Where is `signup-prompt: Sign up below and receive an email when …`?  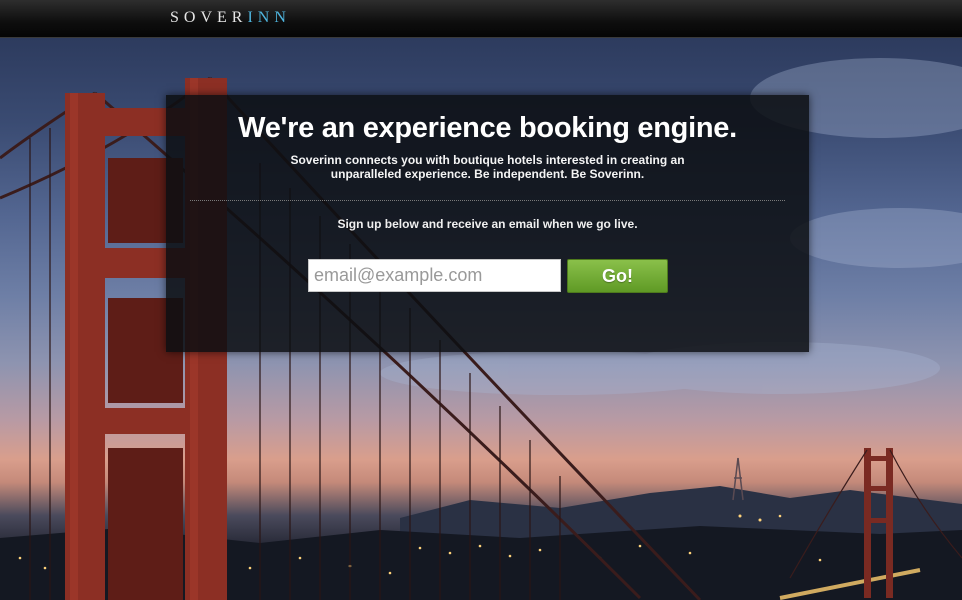
signup-prompt: Sign up below and receive an email when … is located at coordinates (487, 224).